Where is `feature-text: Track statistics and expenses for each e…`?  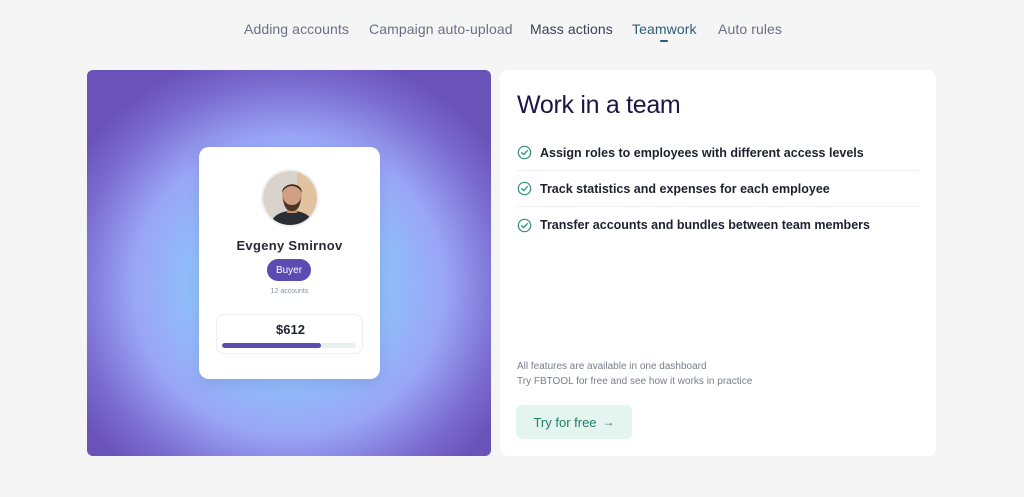 feature-text: Track statistics and expenses for each e… is located at coordinates (685, 188).